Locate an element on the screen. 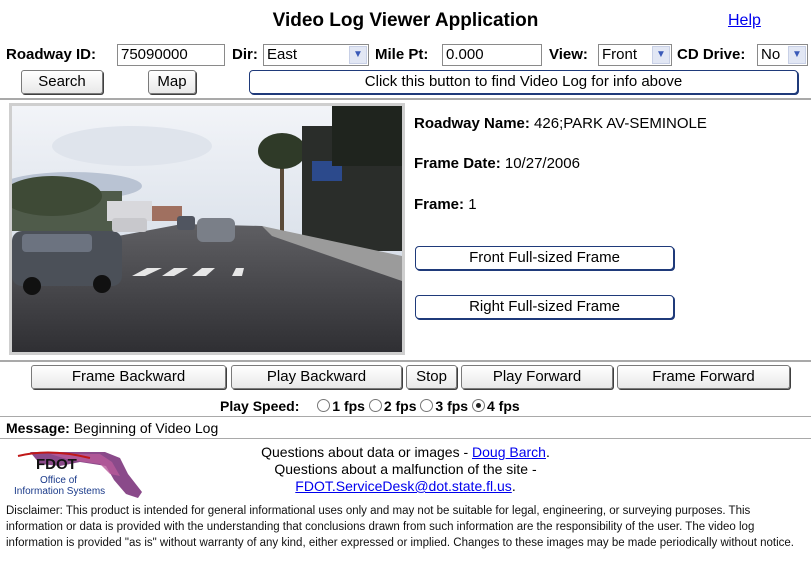 The width and height of the screenshot is (811, 573). frame-date: Frame Date: 10/27/2006 is located at coordinates (497, 163).